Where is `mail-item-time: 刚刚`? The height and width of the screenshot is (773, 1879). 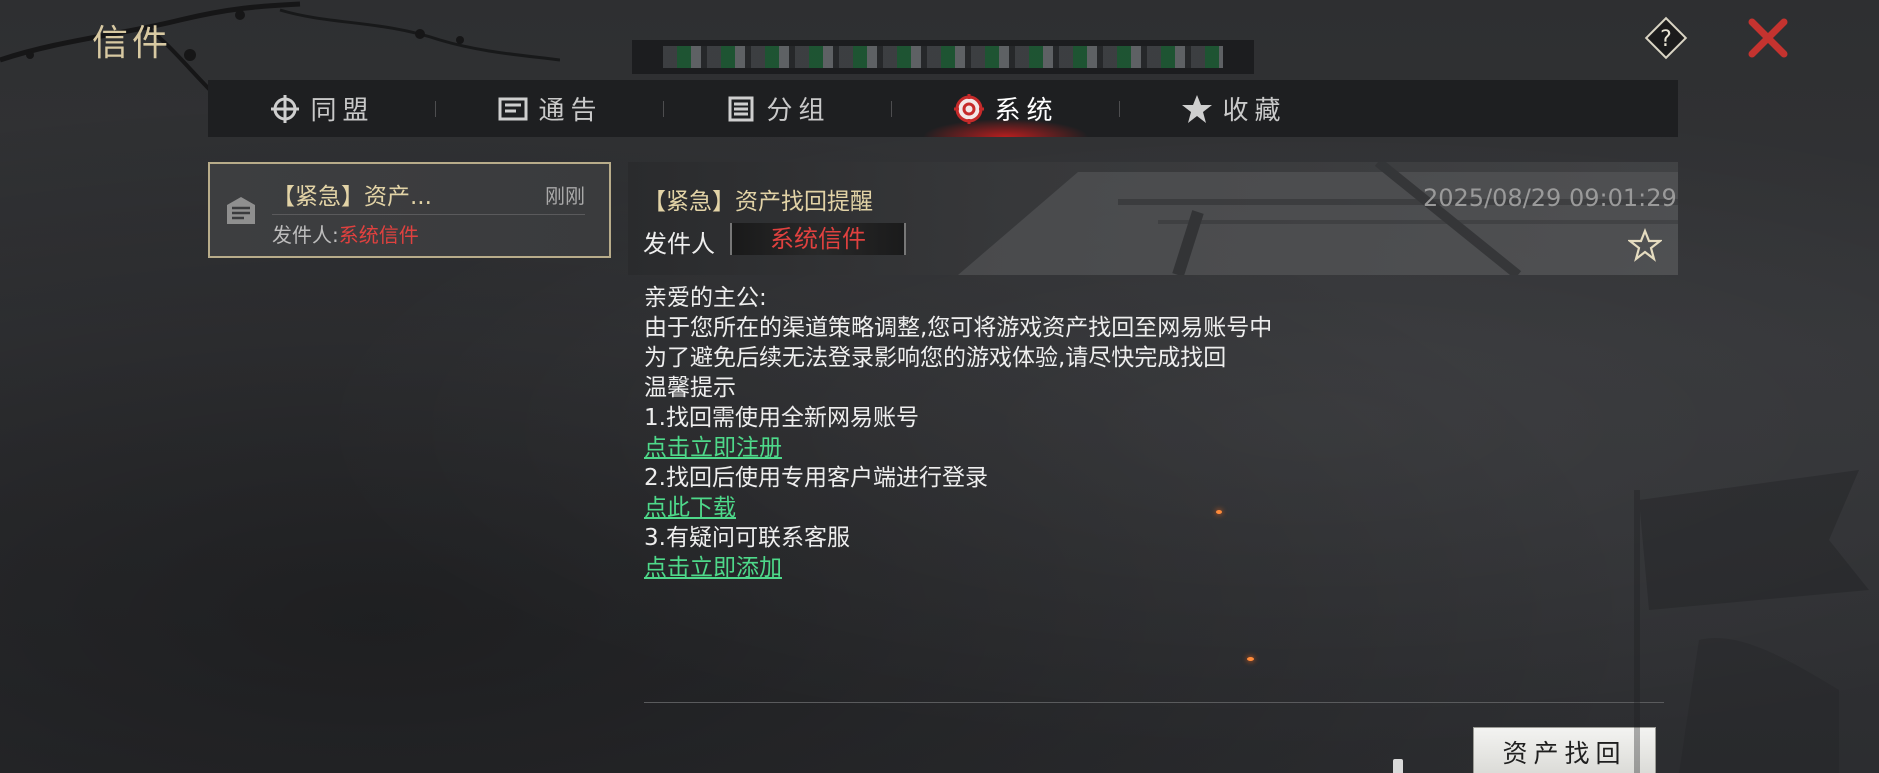 mail-item-time: 刚刚 is located at coordinates (565, 196).